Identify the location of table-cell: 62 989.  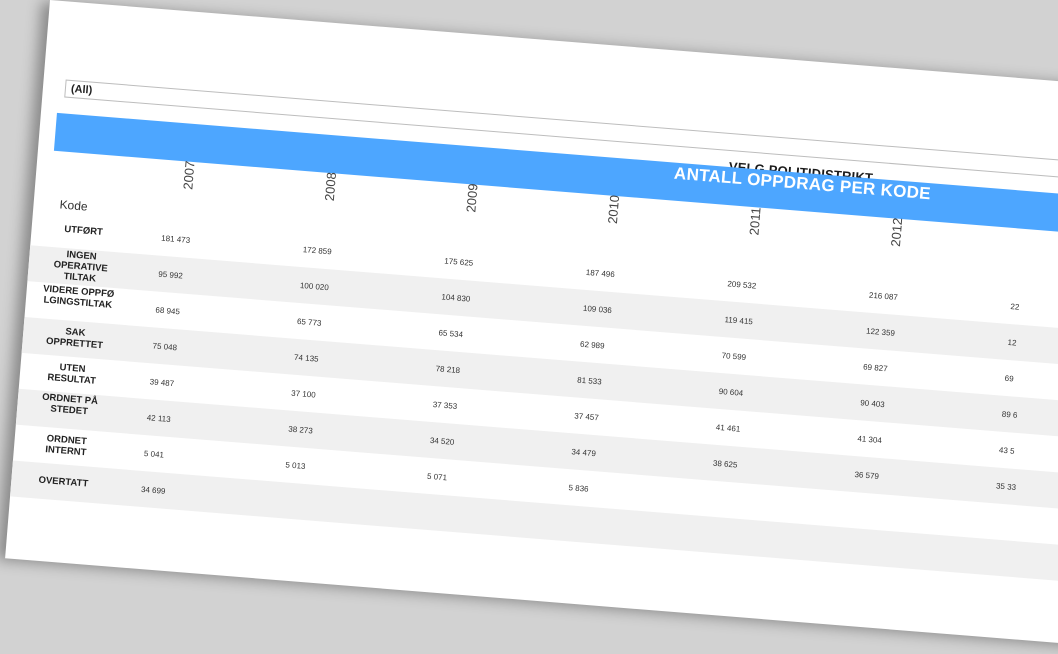
(592, 345).